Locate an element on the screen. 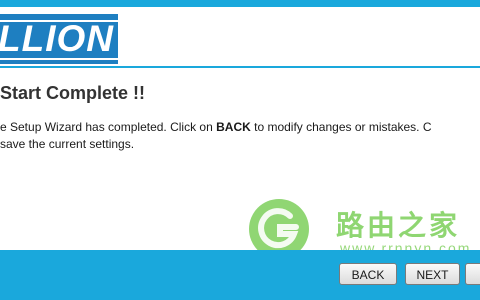 This screenshot has height=300, width=480. message-back-keyword: BACK is located at coordinates (233, 127).